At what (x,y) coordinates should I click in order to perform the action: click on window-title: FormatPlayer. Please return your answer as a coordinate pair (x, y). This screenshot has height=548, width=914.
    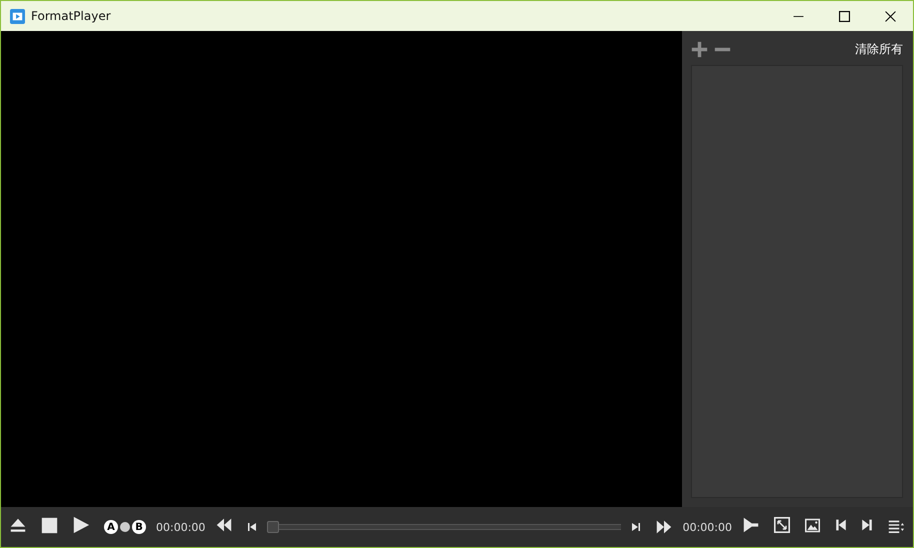
    Looking at the image, I should click on (71, 16).